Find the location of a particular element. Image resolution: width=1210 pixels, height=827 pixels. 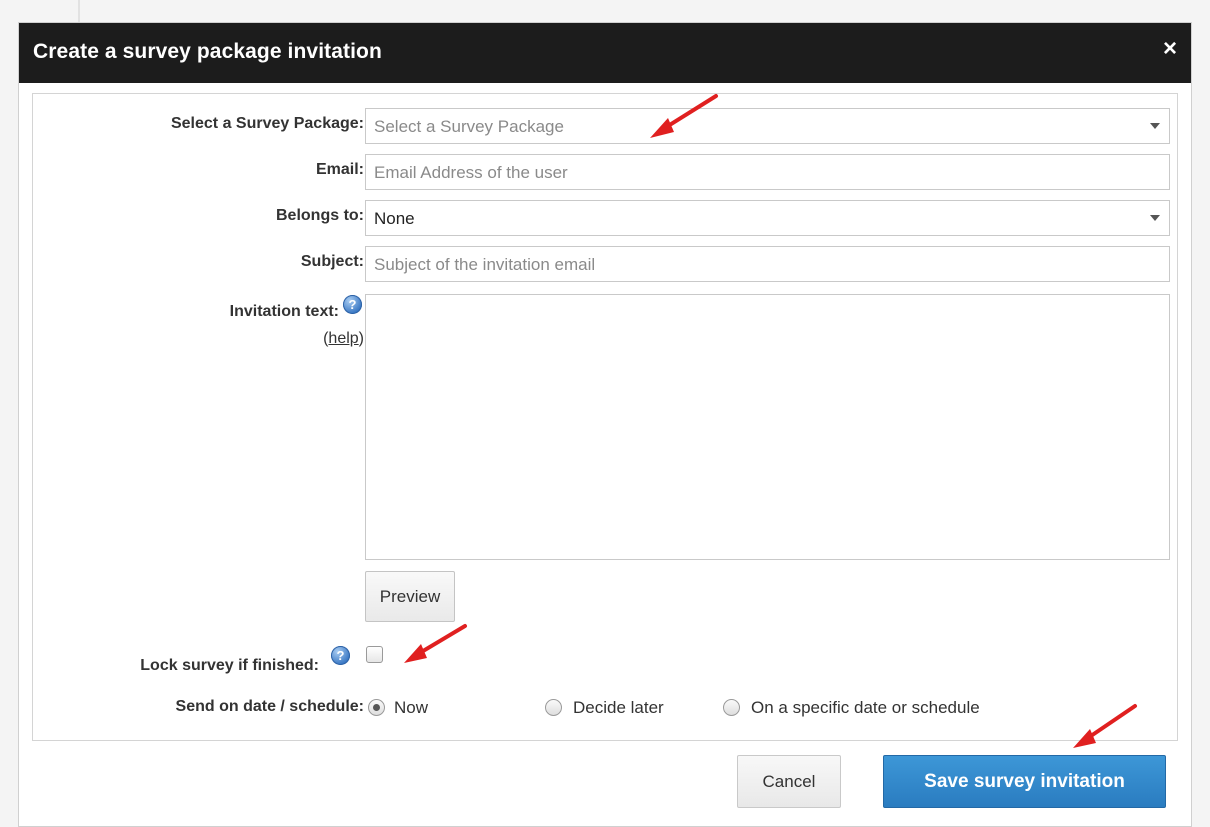

survey-package-placeholder: Select a Survey Package is located at coordinates (469, 126).